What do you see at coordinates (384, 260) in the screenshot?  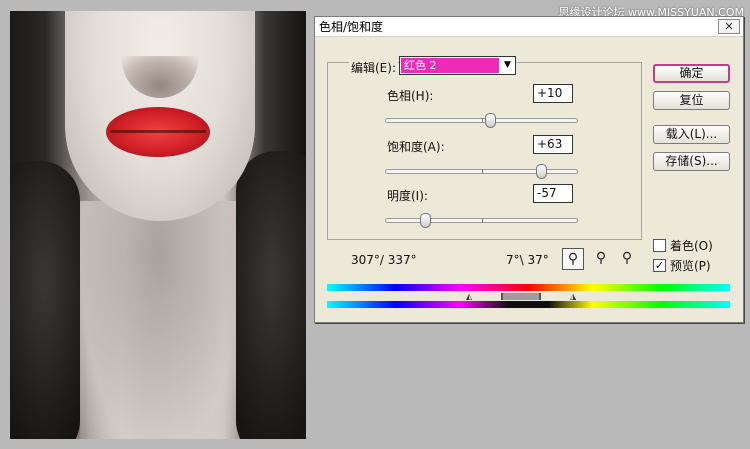 I see `range-left-degrees: 307°/ 337°` at bounding box center [384, 260].